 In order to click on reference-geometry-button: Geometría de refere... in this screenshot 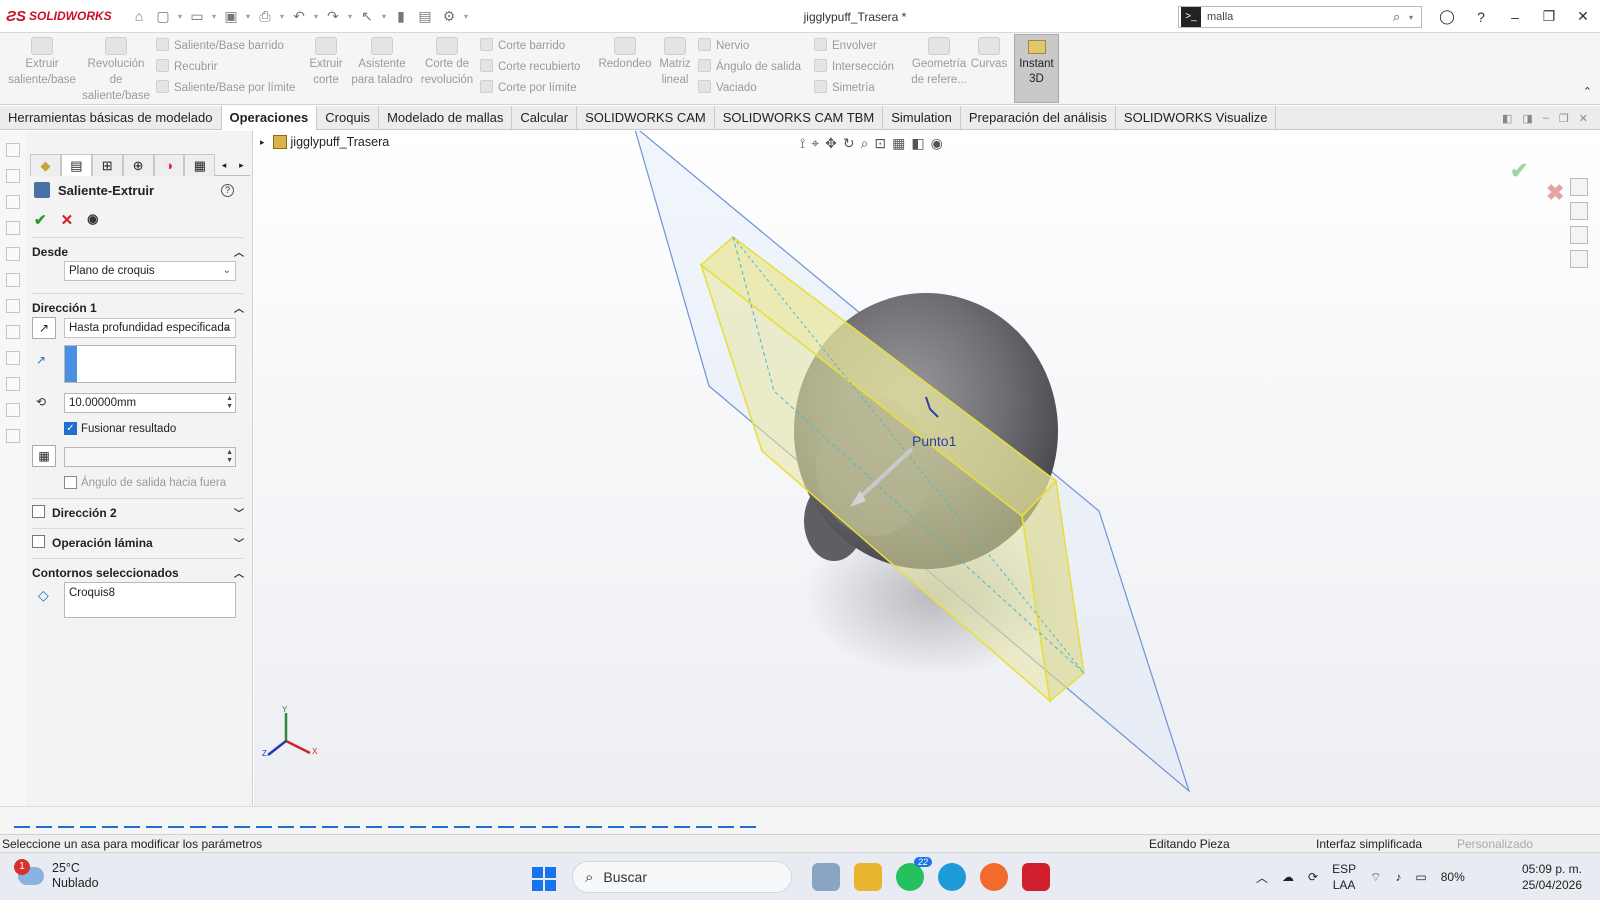, I will do `click(939, 62)`.